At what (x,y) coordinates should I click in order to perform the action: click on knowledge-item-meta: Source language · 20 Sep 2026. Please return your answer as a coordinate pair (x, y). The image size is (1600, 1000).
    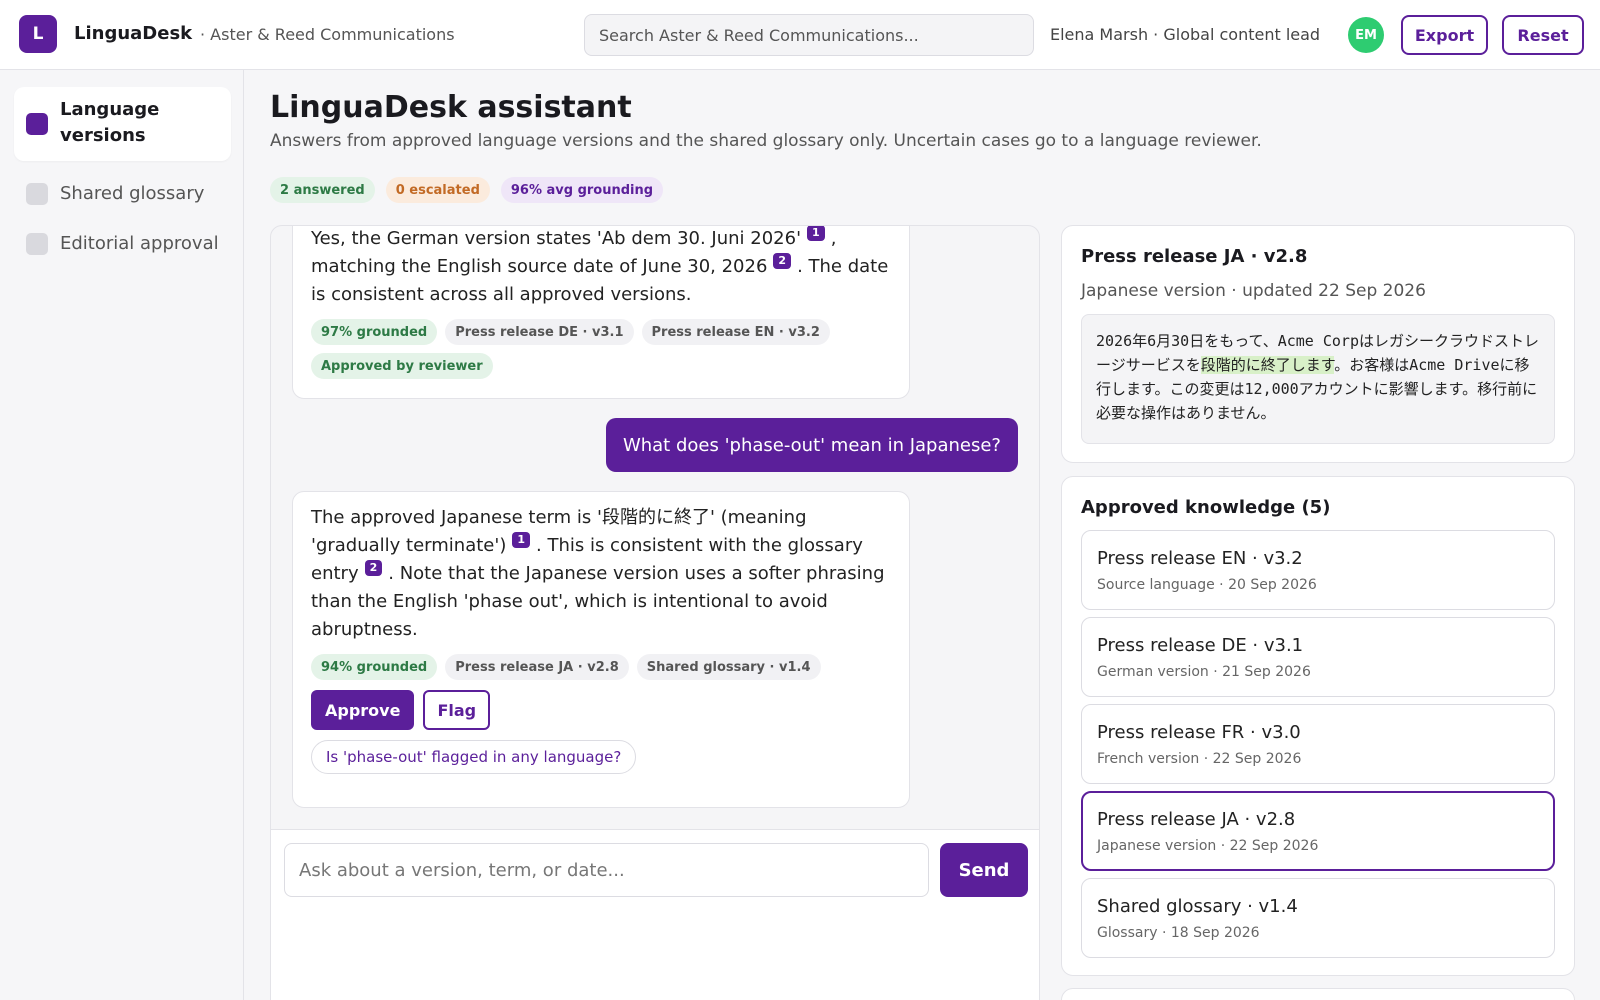
    Looking at the image, I should click on (1207, 585).